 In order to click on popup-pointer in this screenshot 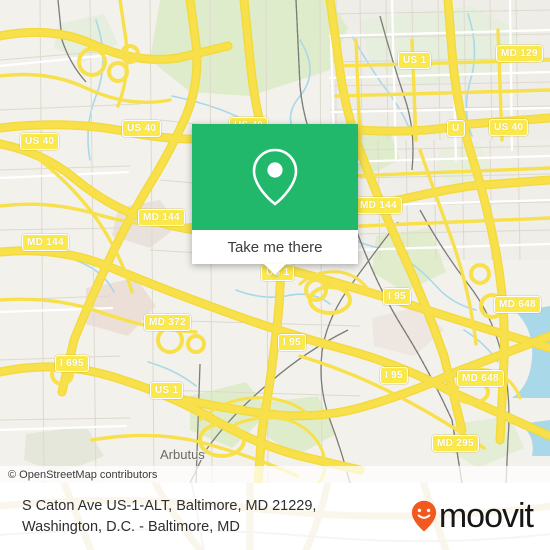, I will do `click(275, 269)`.